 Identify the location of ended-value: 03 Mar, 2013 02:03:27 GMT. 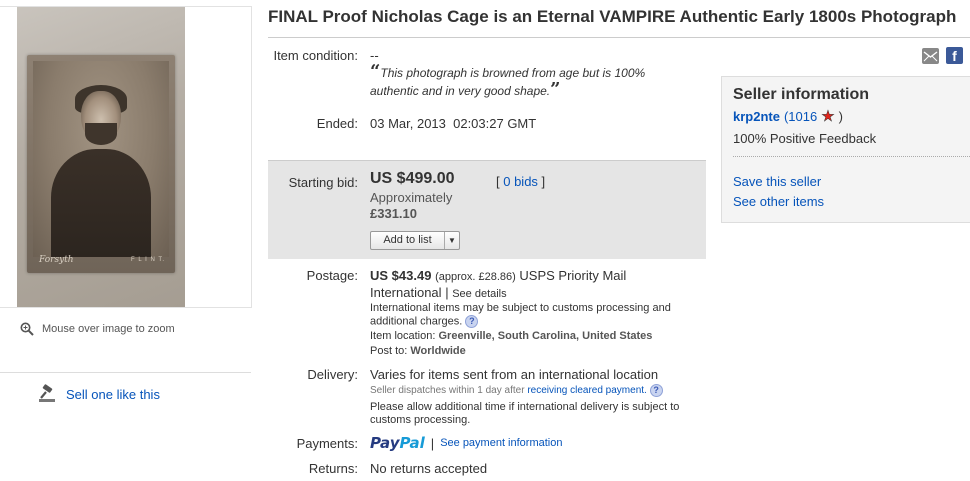
(453, 123).